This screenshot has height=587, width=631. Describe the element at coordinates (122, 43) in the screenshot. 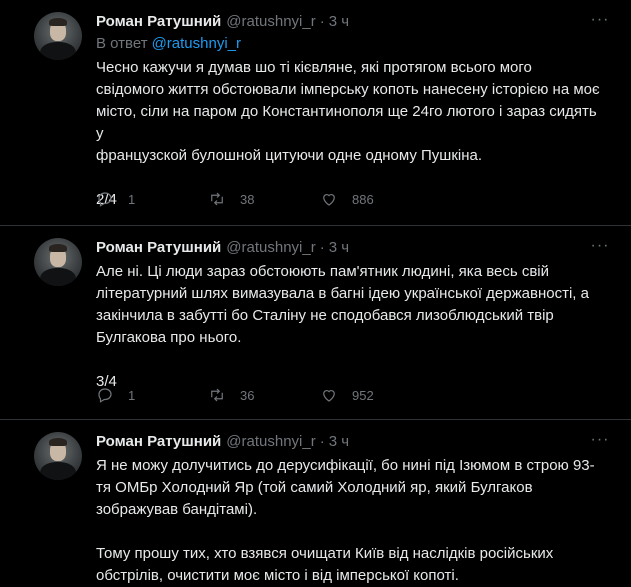

I see `reply-prefix: В ответ` at that location.